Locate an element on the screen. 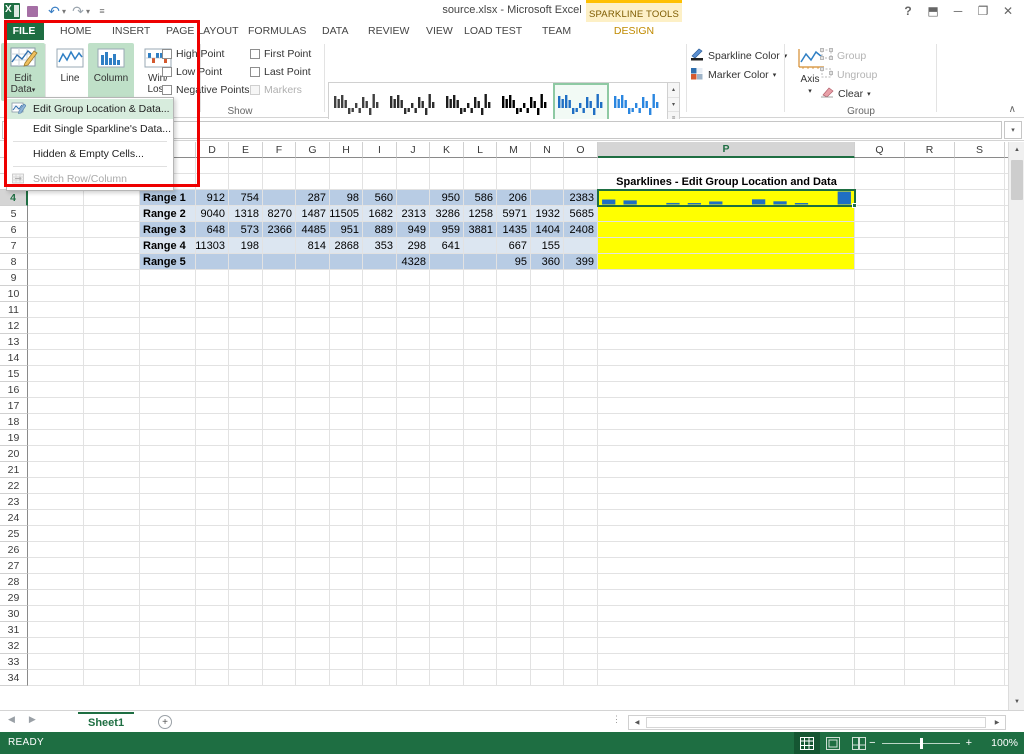 The width and height of the screenshot is (1024, 754). cell-H29 is located at coordinates (346, 598).